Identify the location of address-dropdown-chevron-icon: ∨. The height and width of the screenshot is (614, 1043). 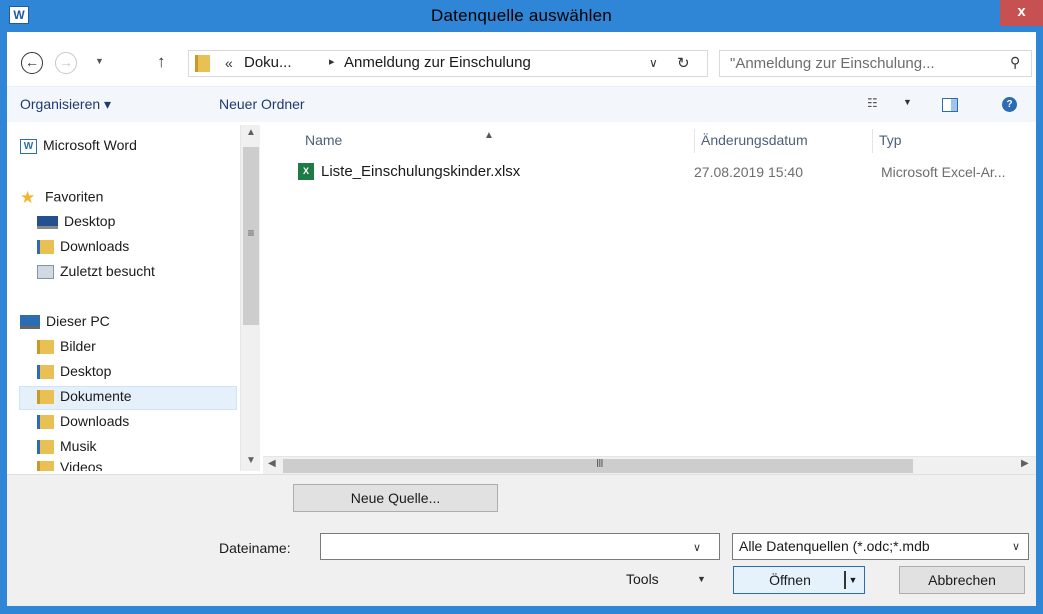
(653, 63).